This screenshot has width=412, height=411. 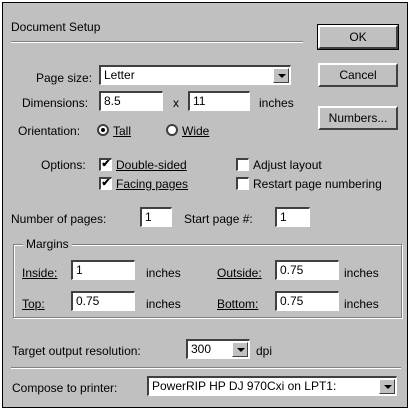 What do you see at coordinates (103, 270) in the screenshot?
I see `inside-field: 1` at bounding box center [103, 270].